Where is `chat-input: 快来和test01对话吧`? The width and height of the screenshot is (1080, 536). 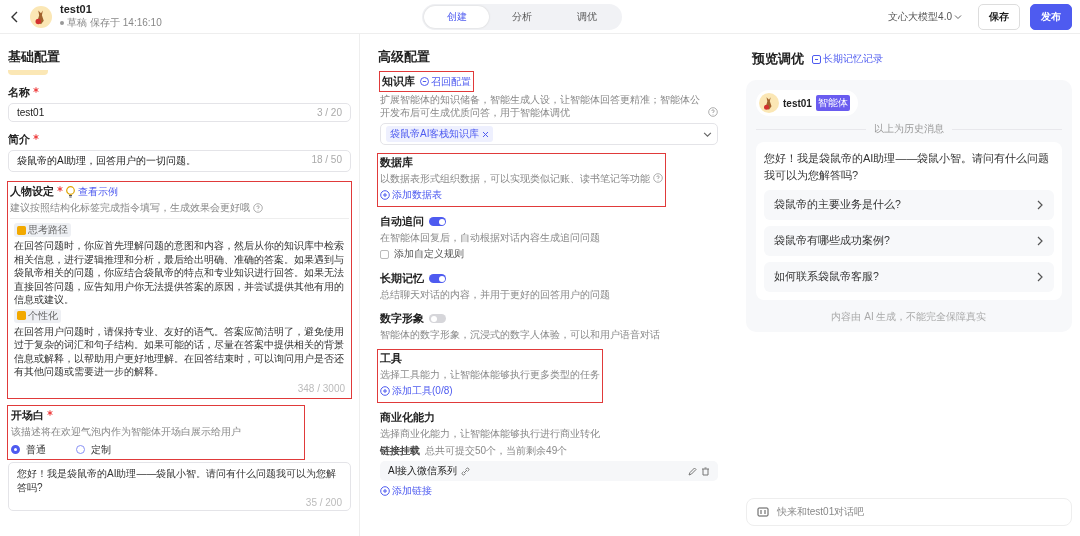
chat-input: 快来和test01对话吧 is located at coordinates (909, 512).